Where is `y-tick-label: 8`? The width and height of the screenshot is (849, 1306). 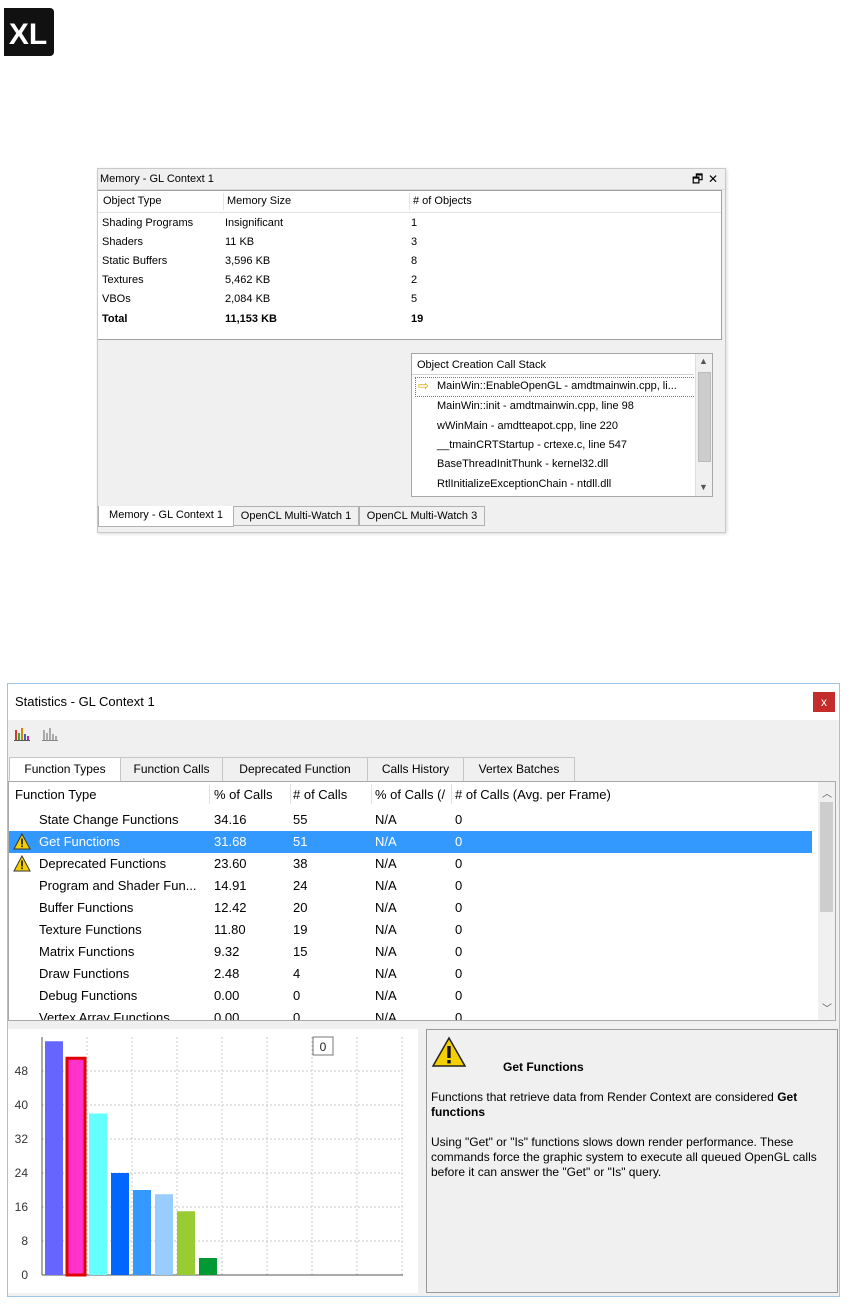
y-tick-label: 8 is located at coordinates (24, 1241).